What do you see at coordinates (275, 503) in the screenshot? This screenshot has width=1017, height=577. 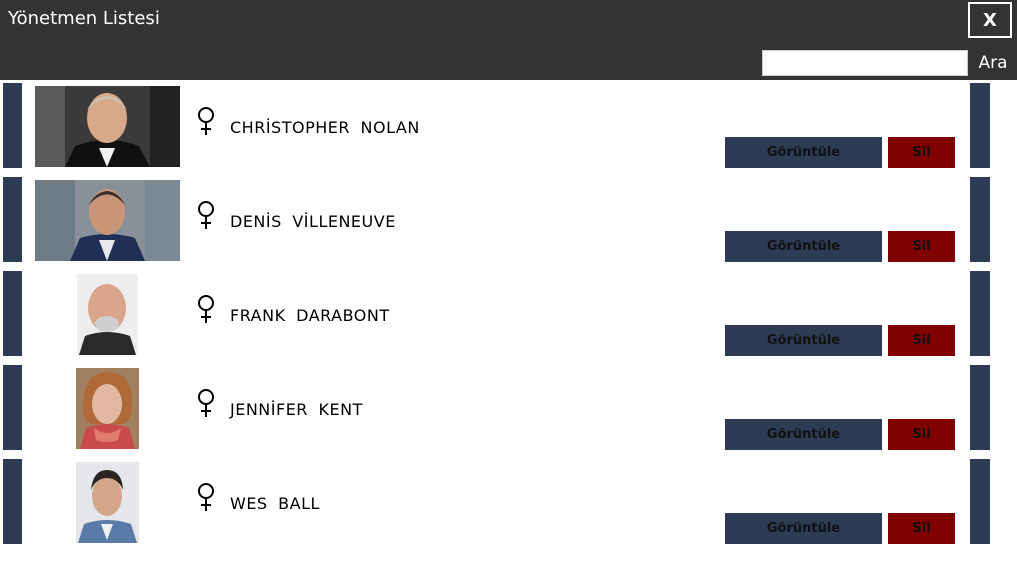 I see `director-name: WES BALL` at bounding box center [275, 503].